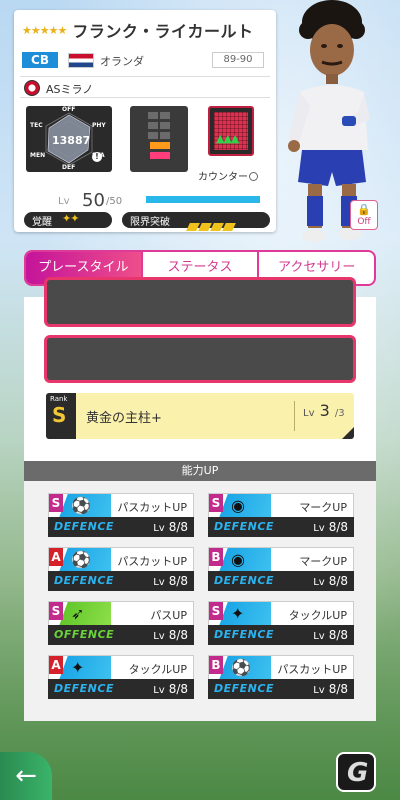 The height and width of the screenshot is (800, 400). Describe the element at coordinates (281, 613) in the screenshot. I see `ability-tile-top: S ✦ タックルUP` at that location.